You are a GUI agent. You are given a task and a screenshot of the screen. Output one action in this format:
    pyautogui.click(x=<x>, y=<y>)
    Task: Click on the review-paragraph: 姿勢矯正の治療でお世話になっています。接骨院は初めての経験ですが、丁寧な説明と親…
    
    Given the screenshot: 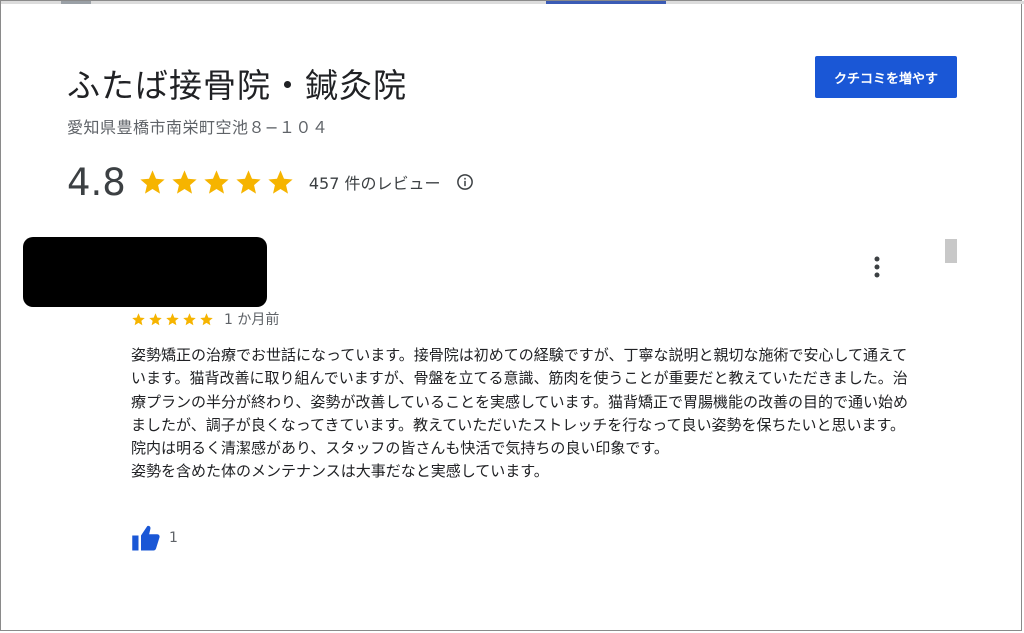 What is the action you would take?
    pyautogui.click(x=520, y=390)
    